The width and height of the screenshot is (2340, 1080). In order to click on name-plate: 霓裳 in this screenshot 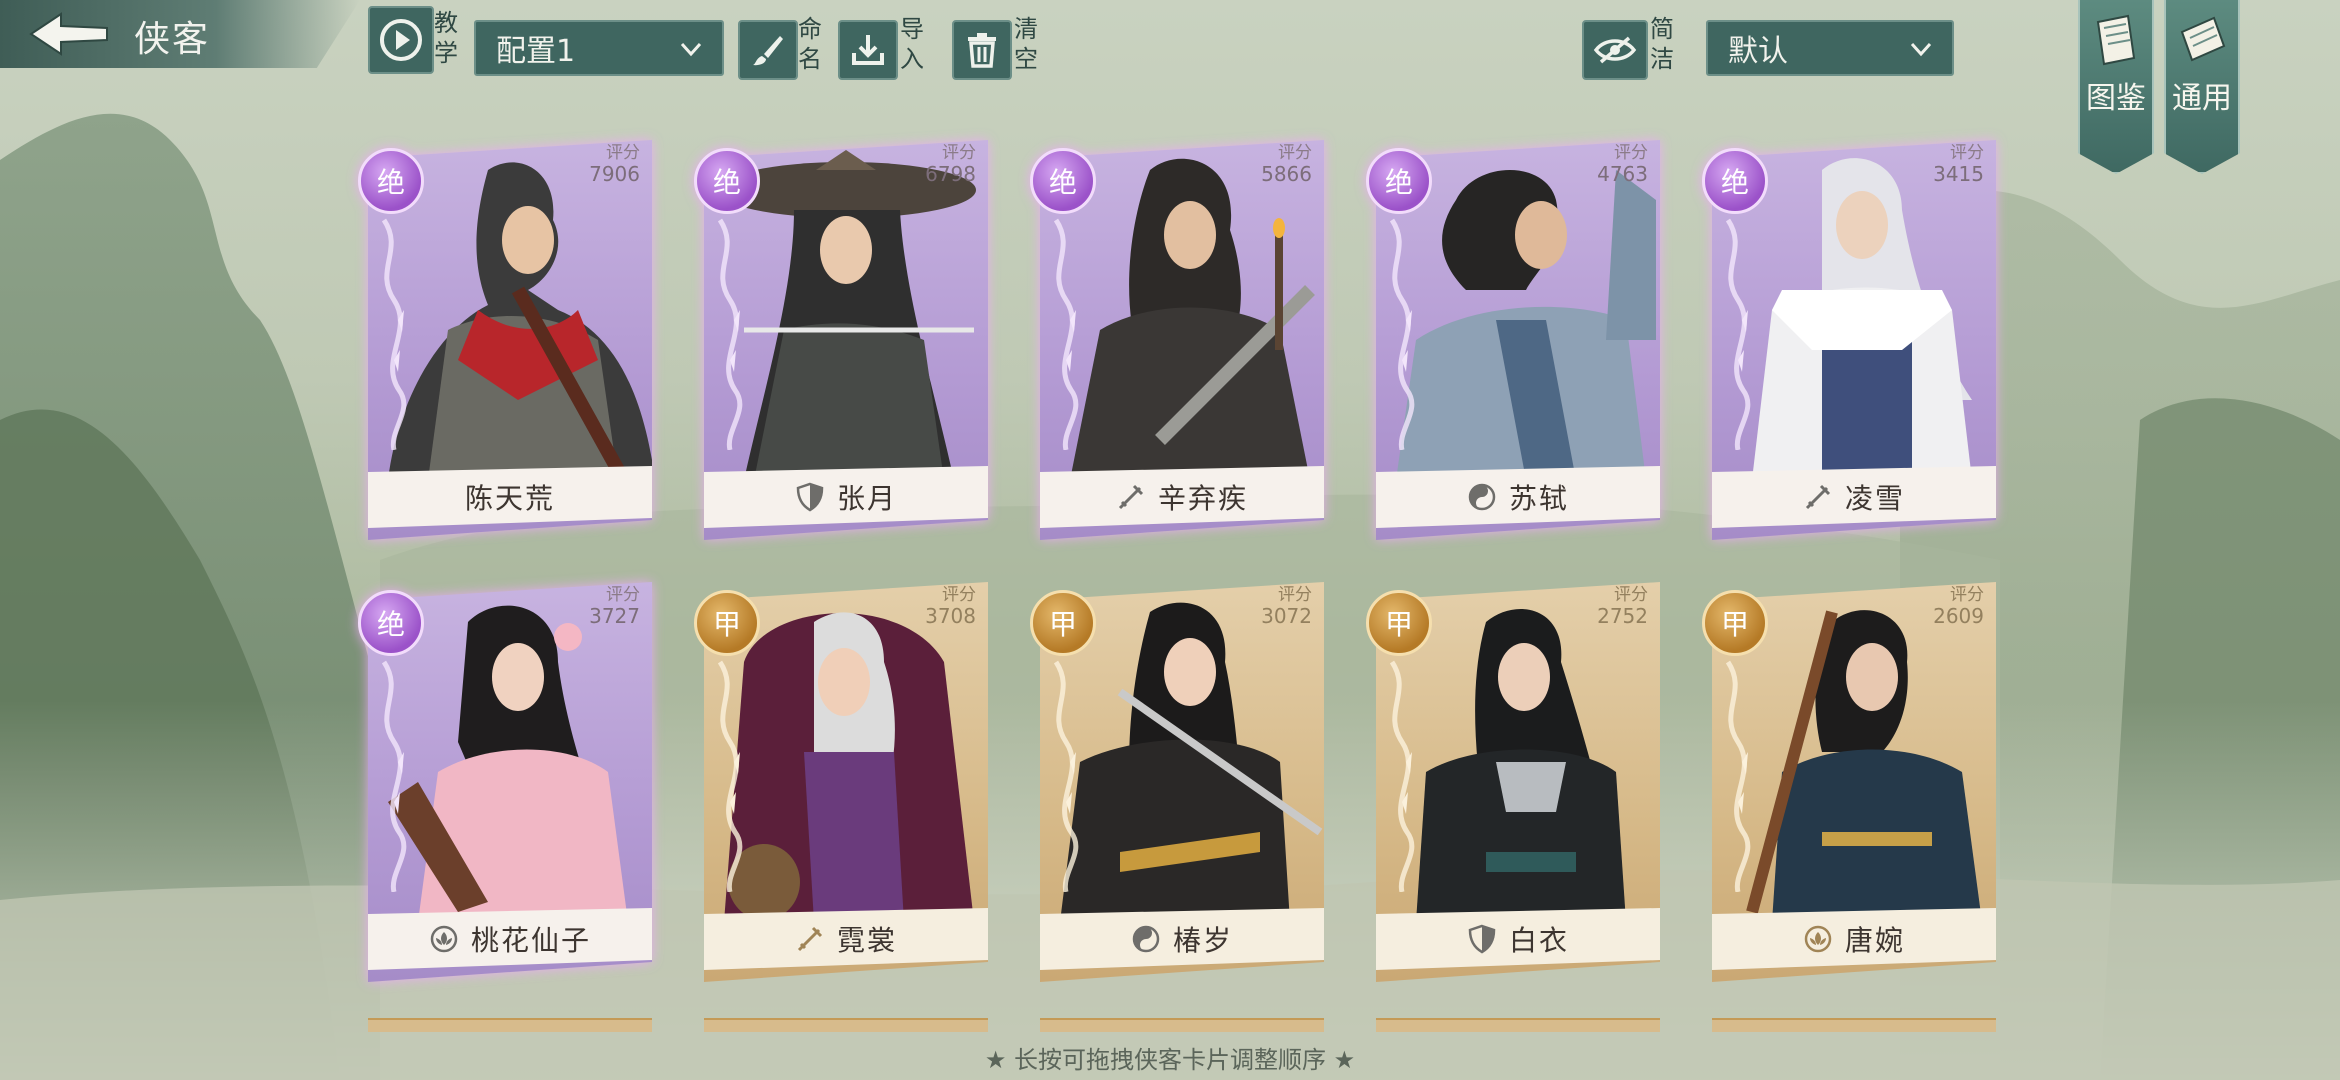, I will do `click(846, 939)`.